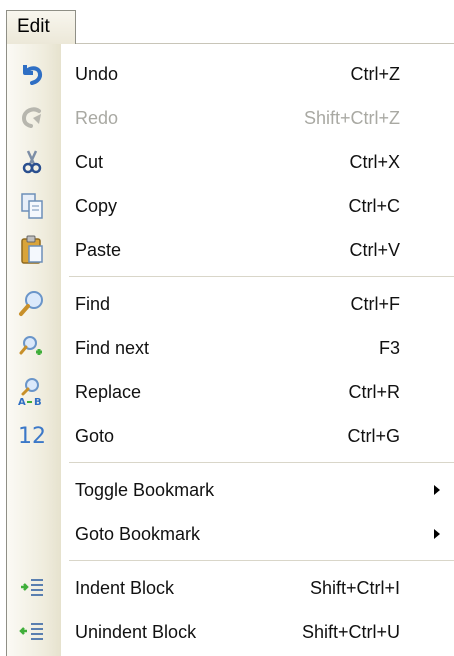  I want to click on edit-menu-title: Edit, so click(41, 27).